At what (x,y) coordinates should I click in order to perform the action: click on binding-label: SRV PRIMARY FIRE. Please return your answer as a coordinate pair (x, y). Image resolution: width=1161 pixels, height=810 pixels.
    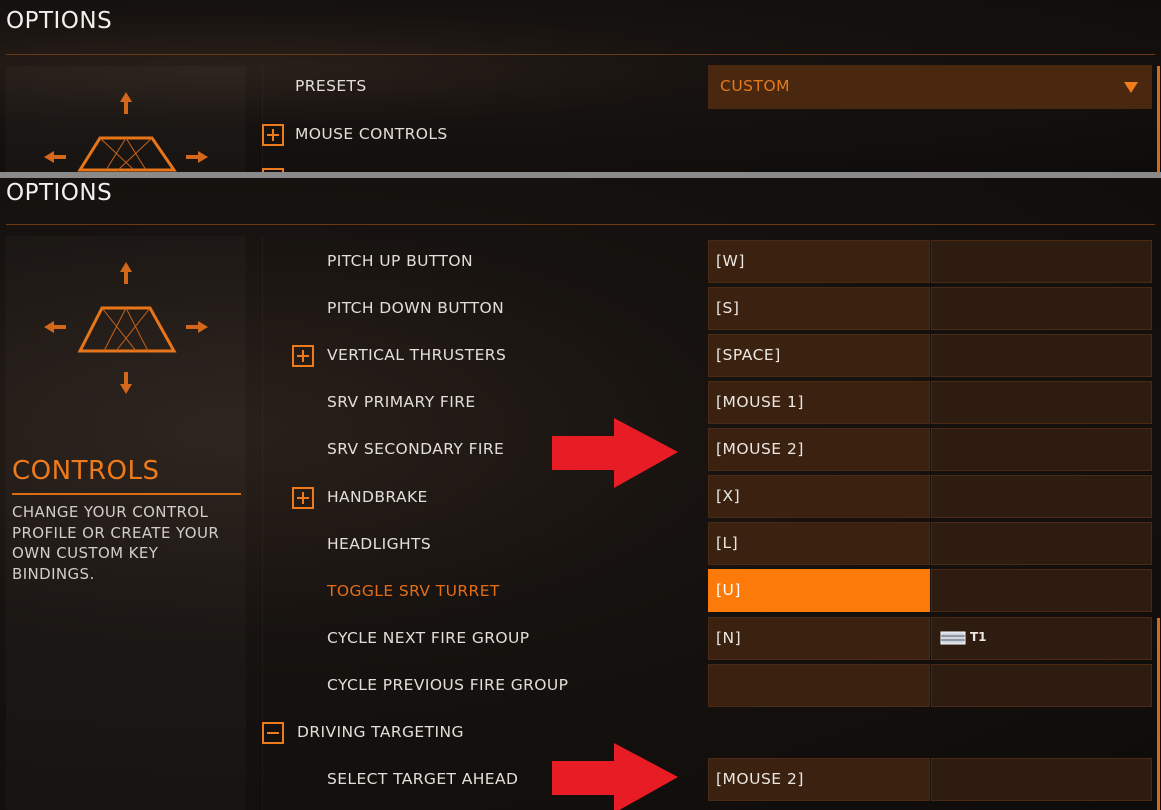
    Looking at the image, I should click on (401, 402).